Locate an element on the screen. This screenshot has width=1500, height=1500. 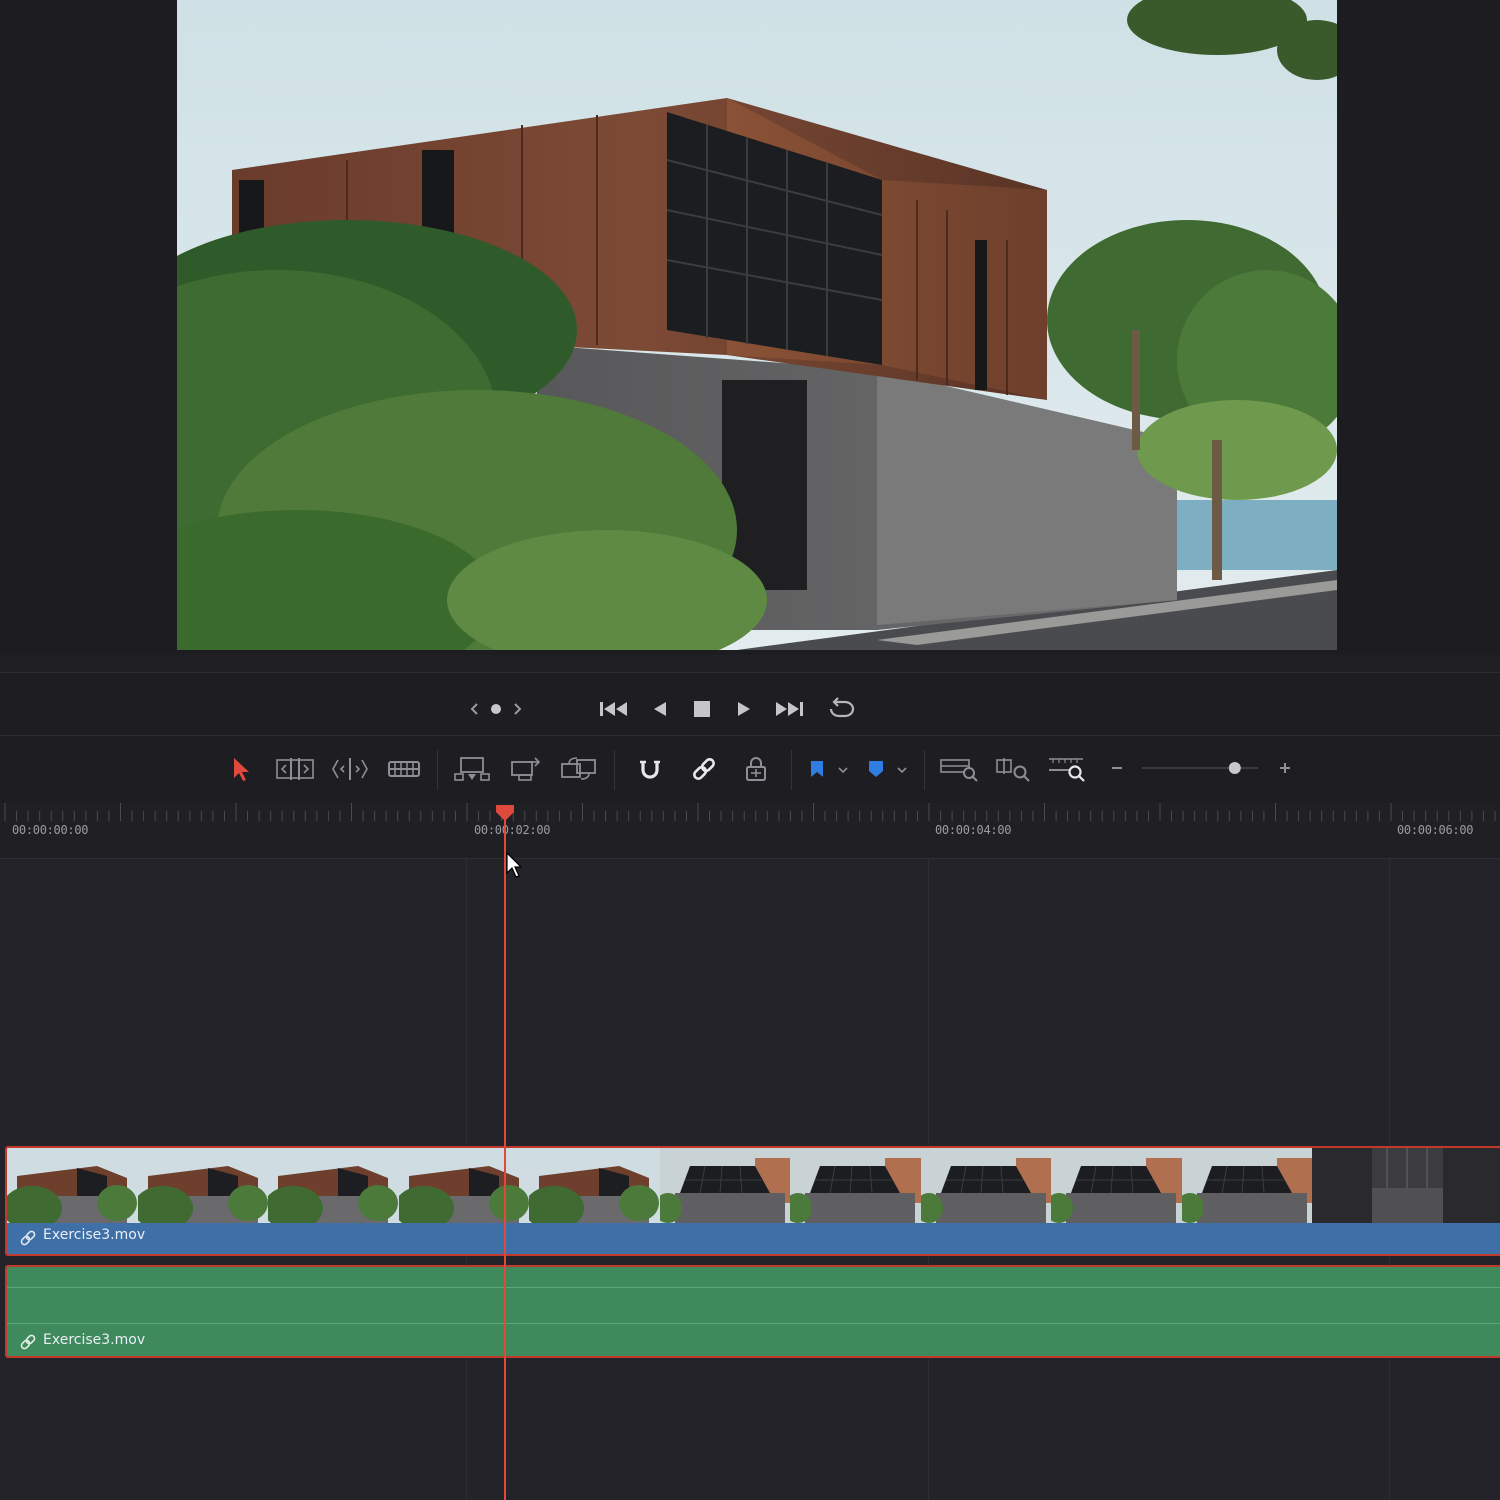
full-extent-zoom-icon is located at coordinates (959, 769).